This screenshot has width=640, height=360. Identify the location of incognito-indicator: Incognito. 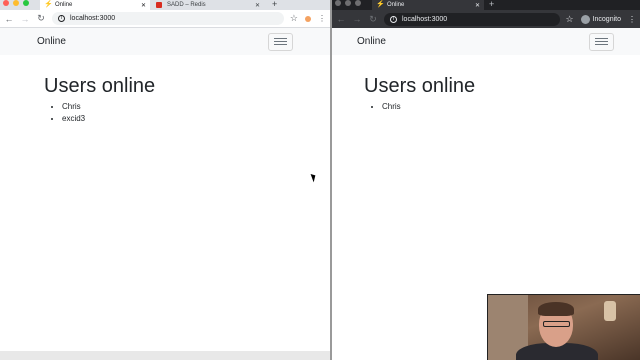
(600, 19).